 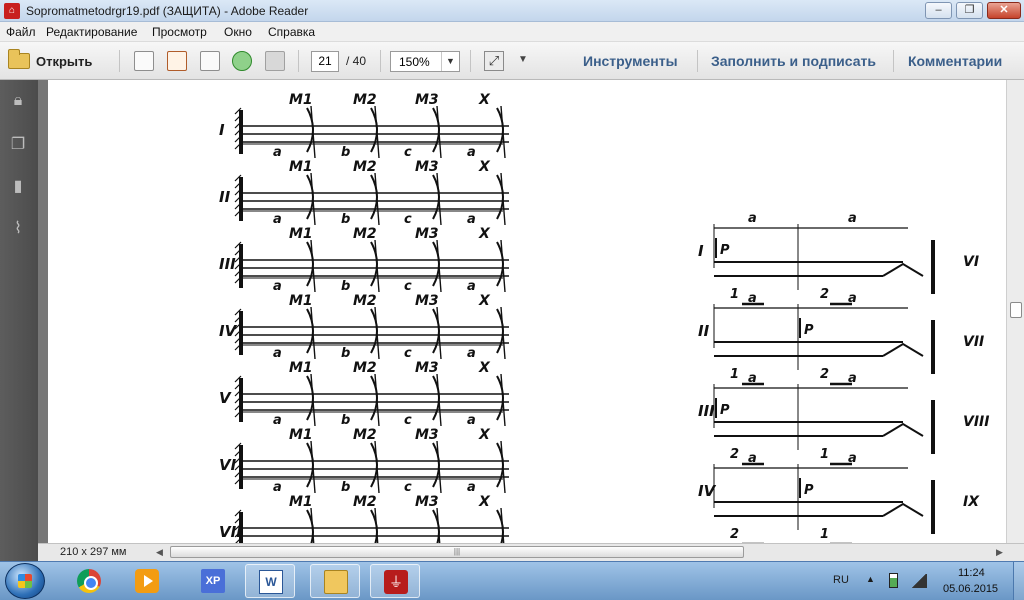 I want to click on menu-help: Справка, so click(x=291, y=32).